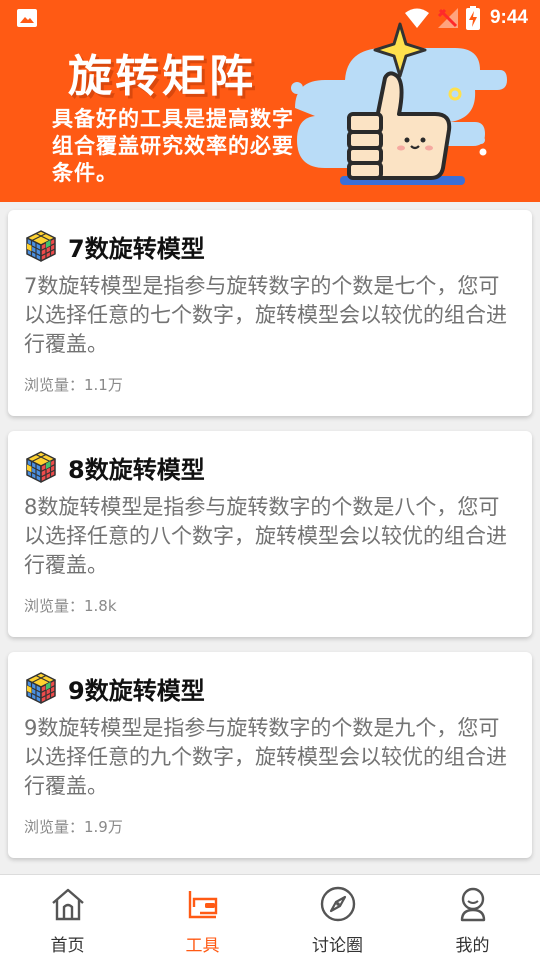 The image size is (540, 960). What do you see at coordinates (337, 946) in the screenshot?
I see `nav-label-discussion: 讨论圈` at bounding box center [337, 946].